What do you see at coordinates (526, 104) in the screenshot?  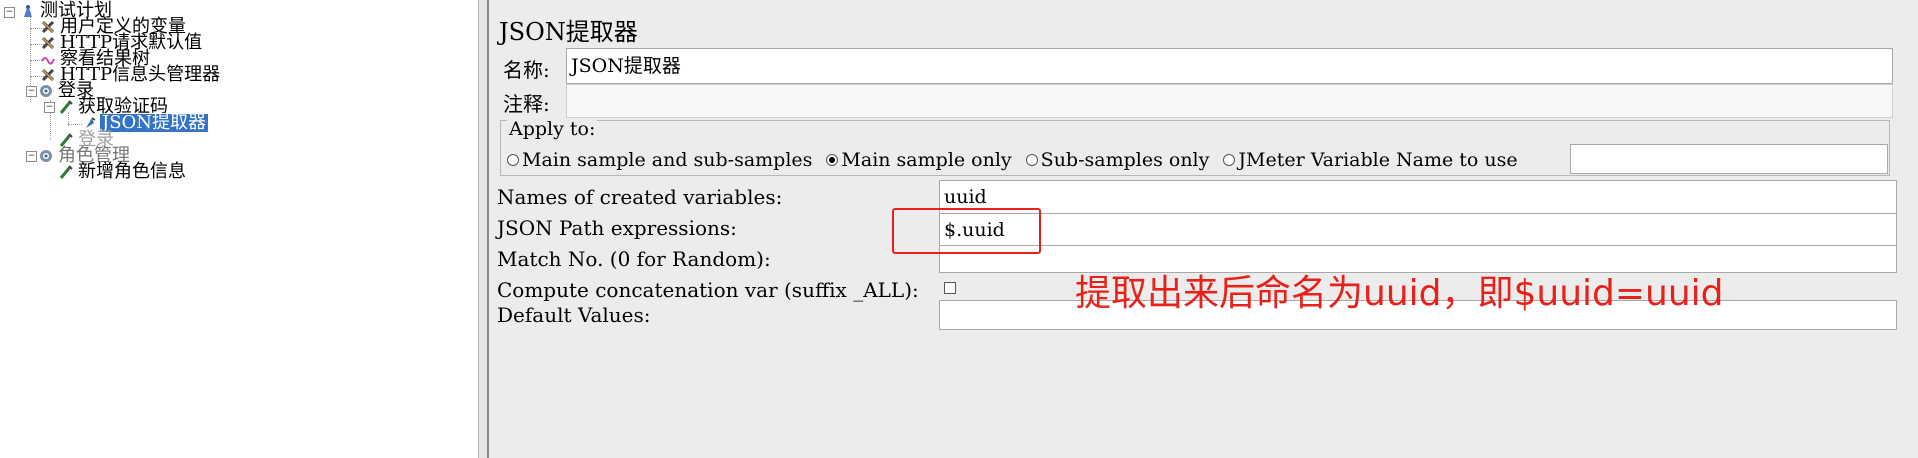 I see `comment-label: 注释:` at bounding box center [526, 104].